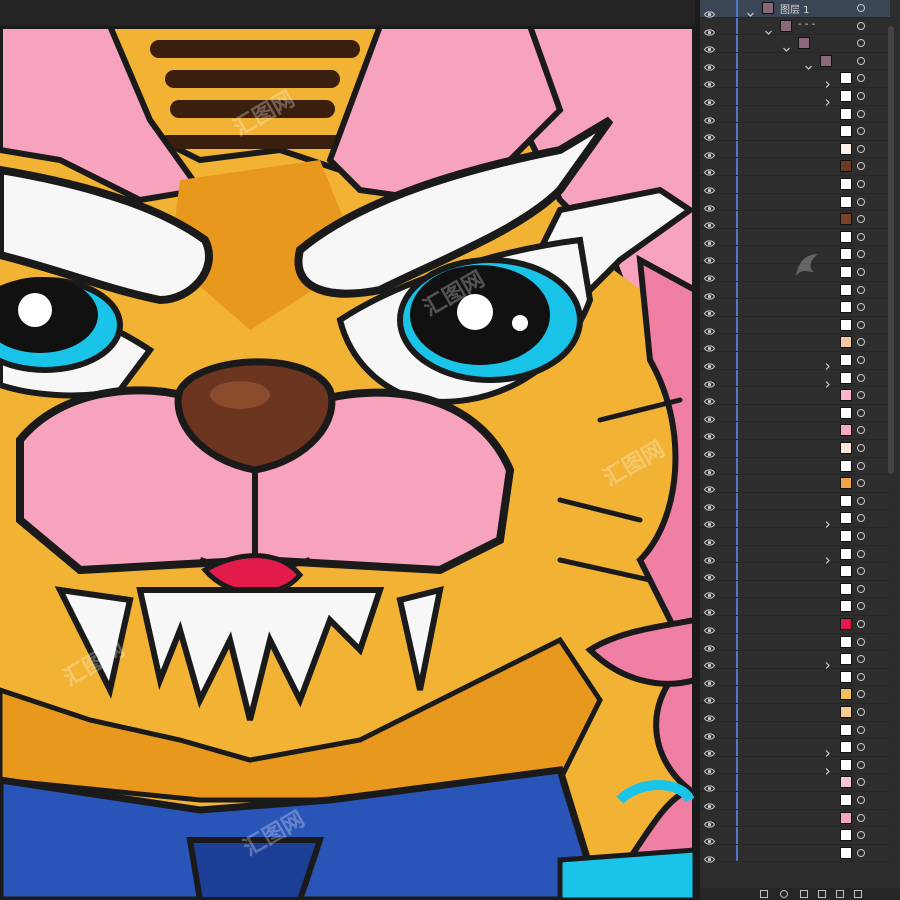 This screenshot has width=900, height=900. I want to click on layer-row: - - -, so click(795, 26).